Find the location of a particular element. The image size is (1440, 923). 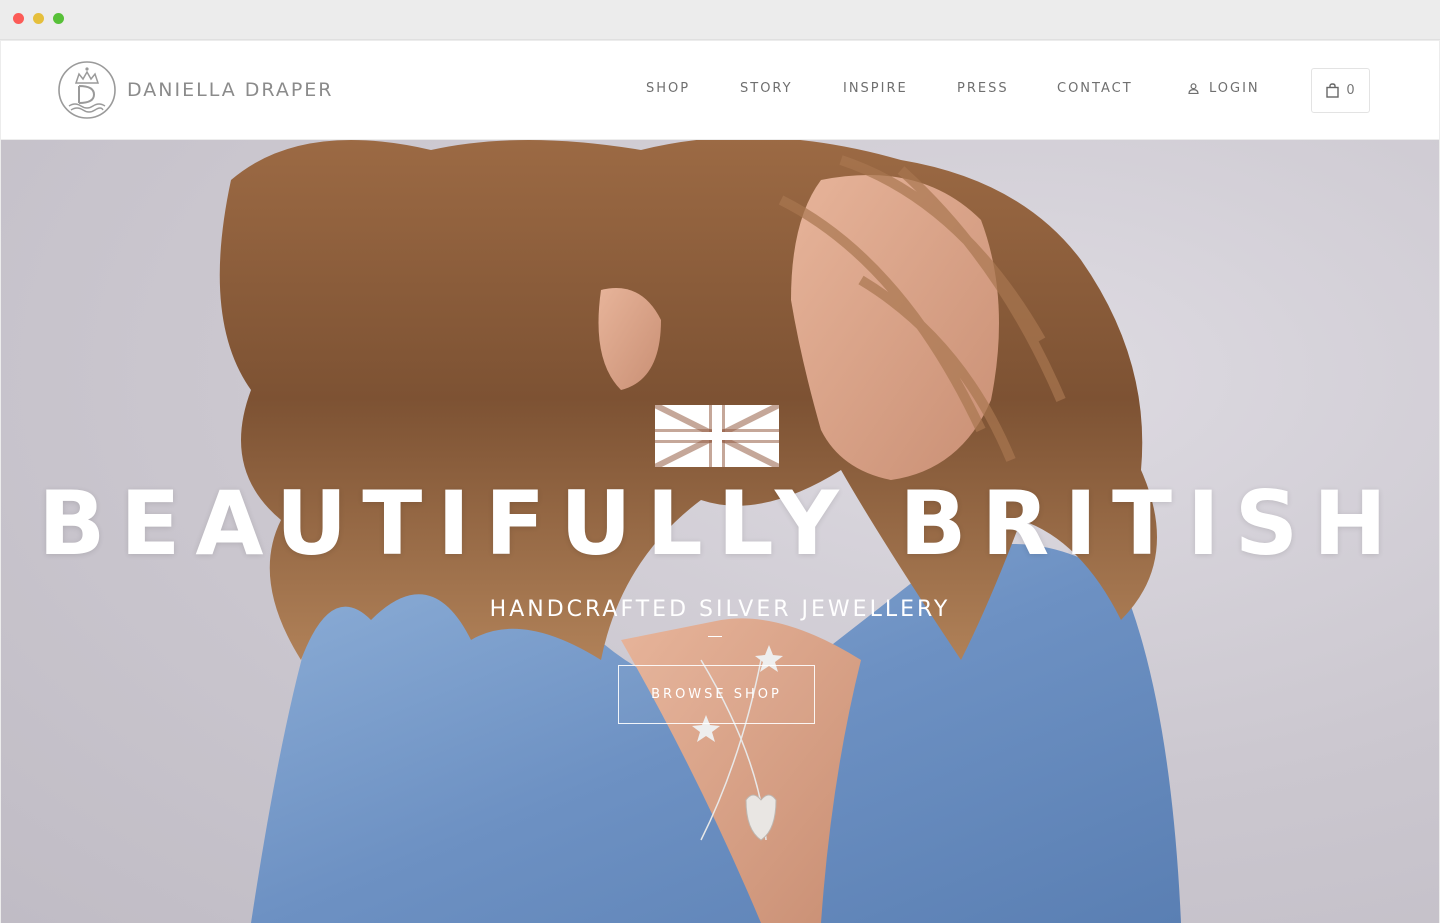

user-icon is located at coordinates (1193, 88).